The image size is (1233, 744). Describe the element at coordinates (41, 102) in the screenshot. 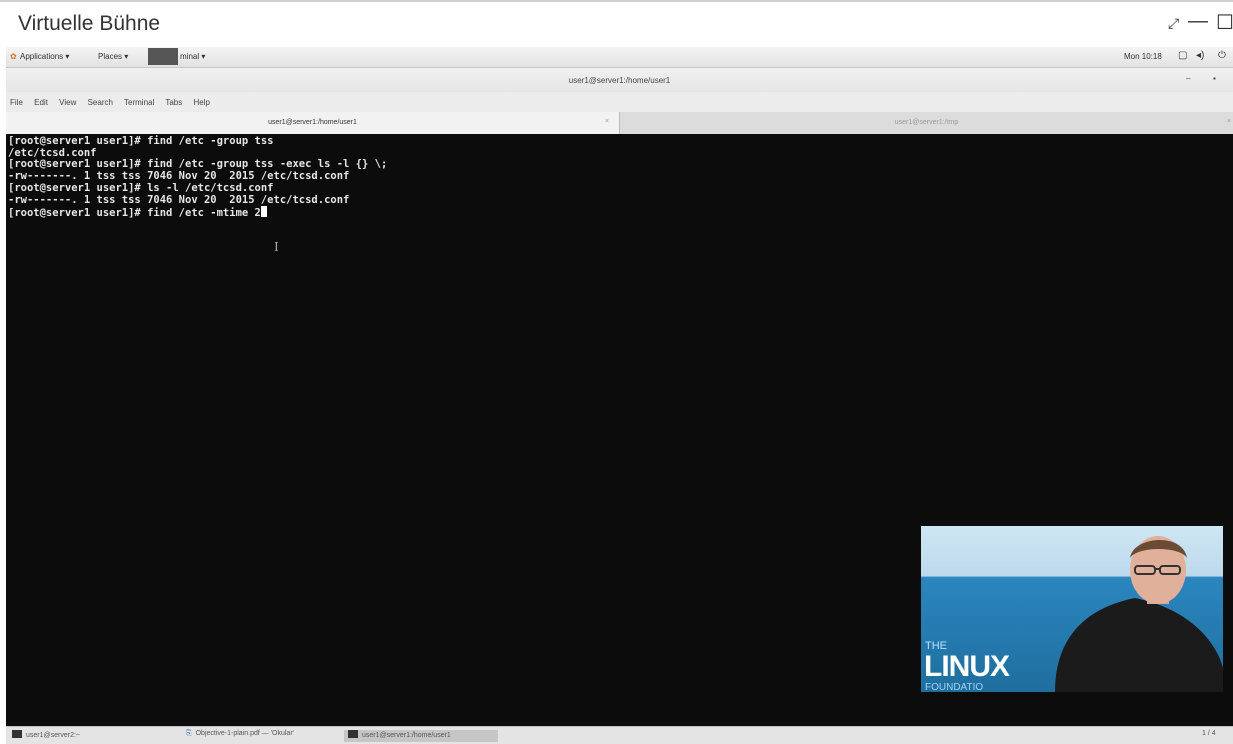

I see `menu-edit: Edit` at that location.